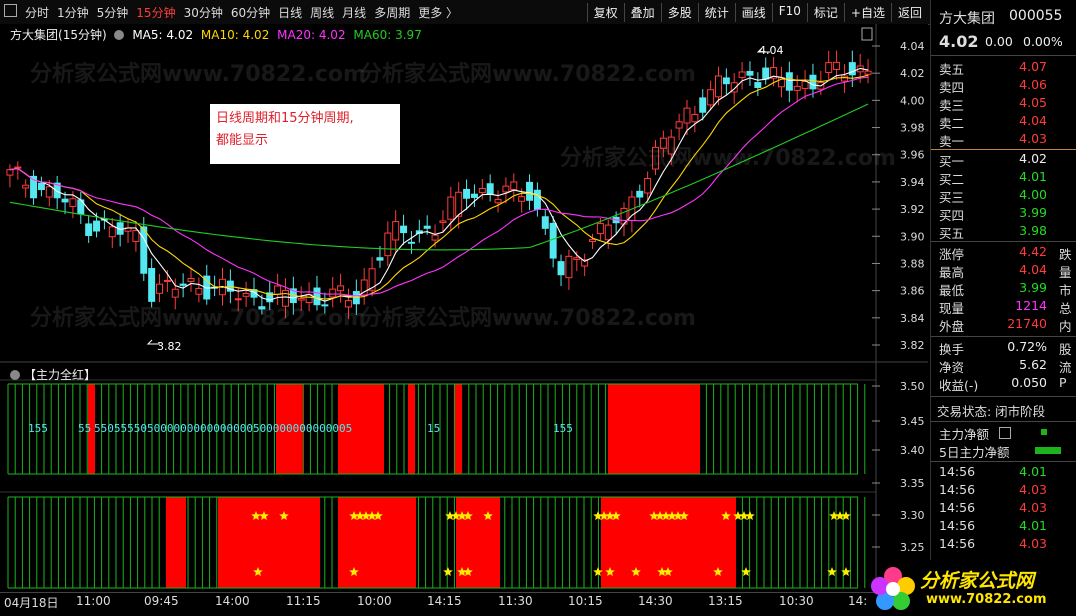 The image size is (1076, 616). Describe the element at coordinates (679, 12) in the screenshot. I see `multi-stock-button: 多股` at that location.